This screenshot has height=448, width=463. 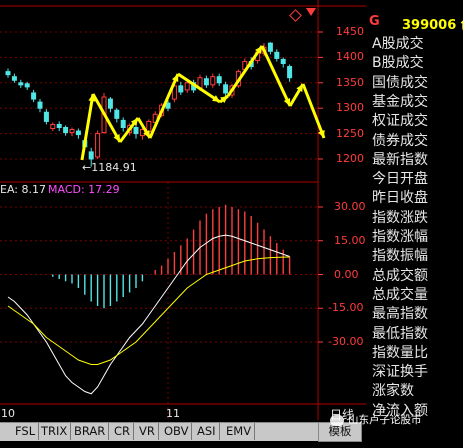 I want to click on quote-field-item: 总成交额, so click(x=400, y=276).